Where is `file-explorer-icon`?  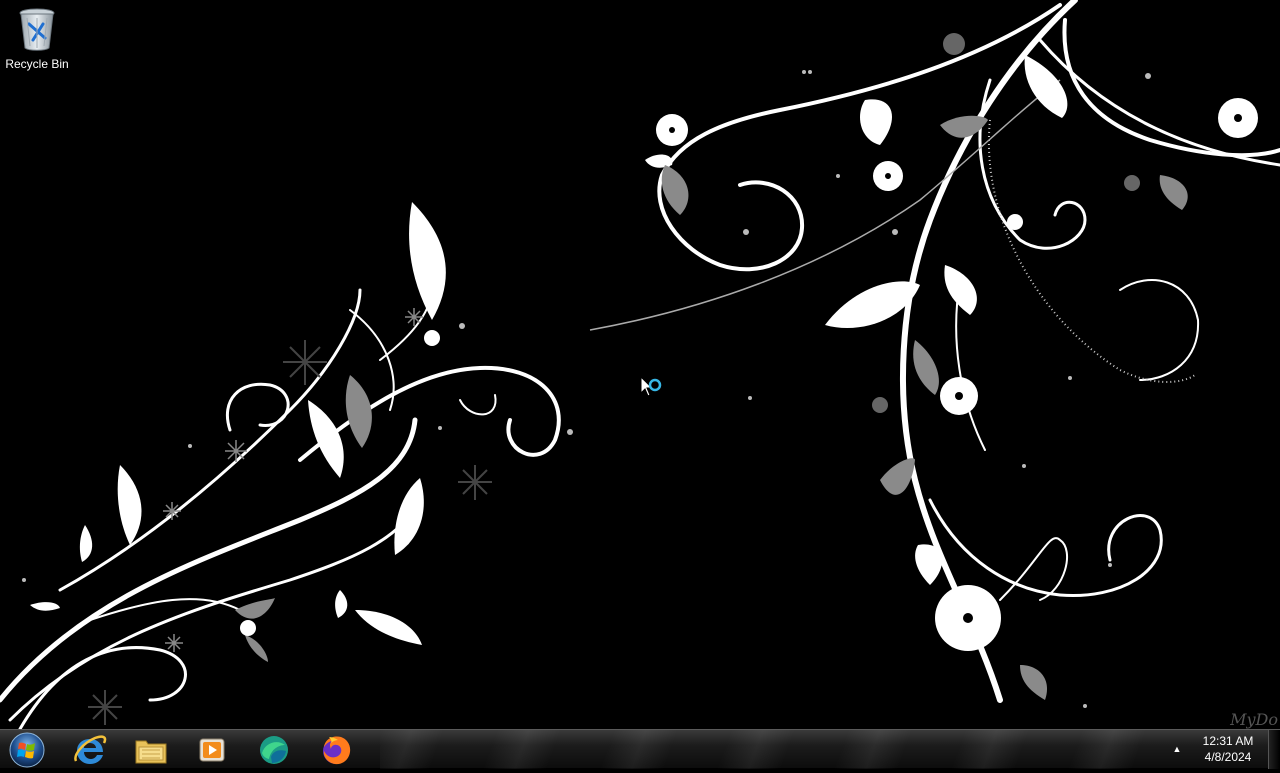 file-explorer-icon is located at coordinates (151, 751).